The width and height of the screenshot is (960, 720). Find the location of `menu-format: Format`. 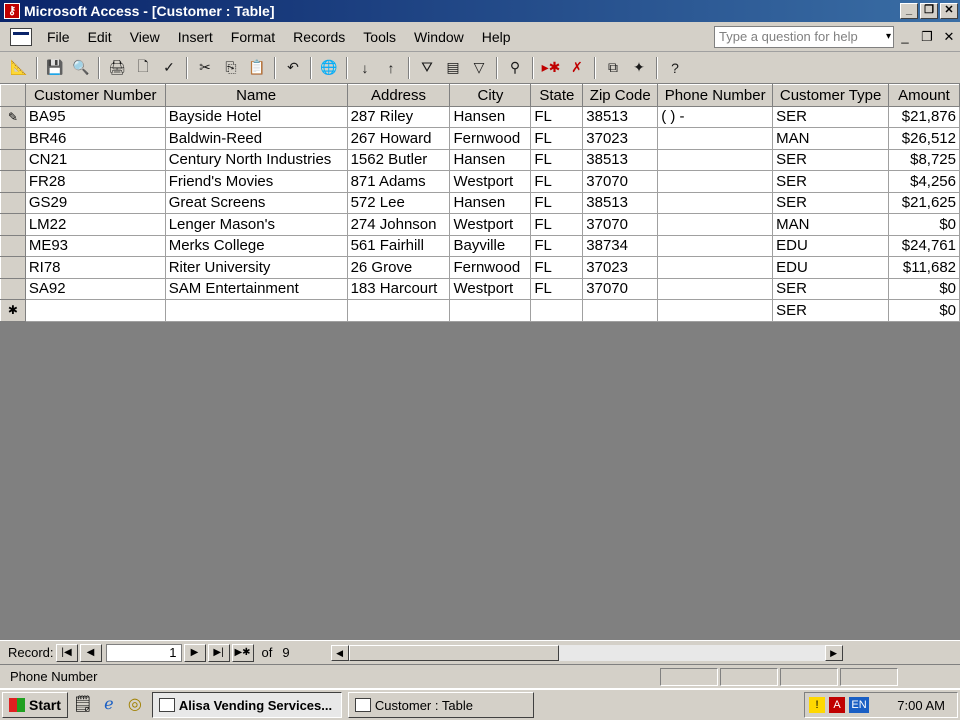

menu-format: Format is located at coordinates (253, 37).